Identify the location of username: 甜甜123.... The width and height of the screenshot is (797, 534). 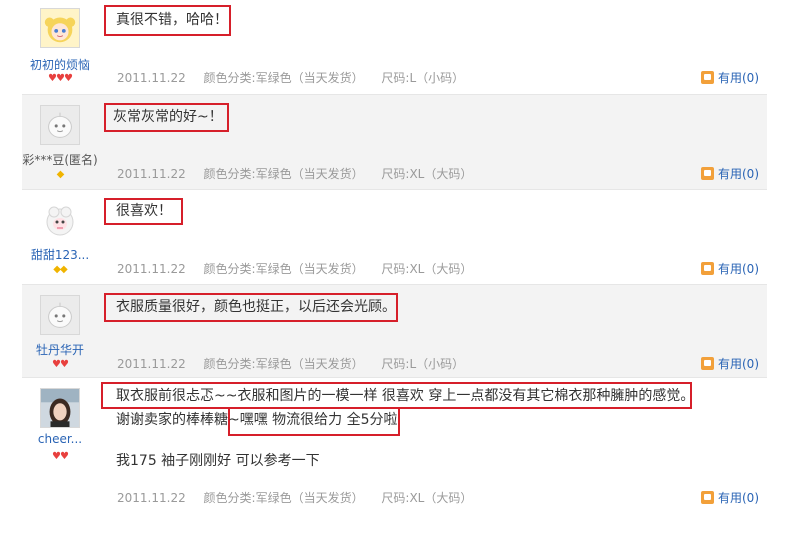
(60, 254).